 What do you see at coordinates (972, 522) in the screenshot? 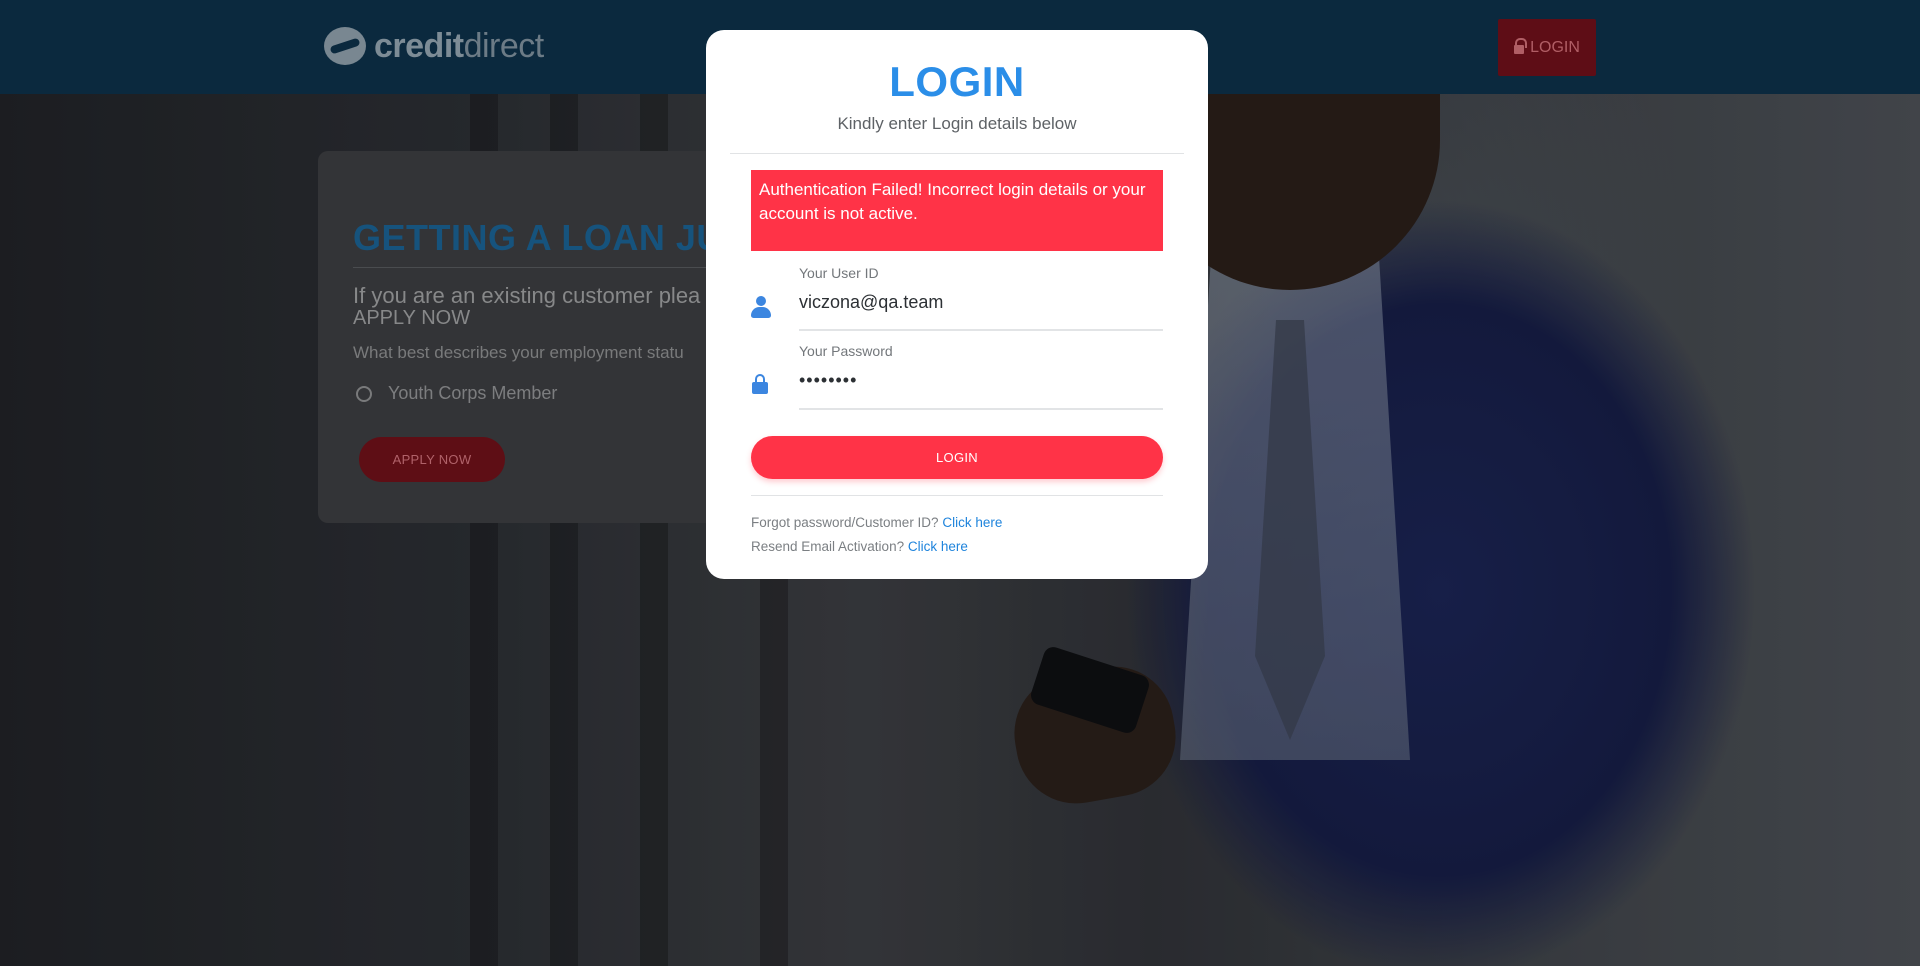
I see `forgot-password-link: Click here` at bounding box center [972, 522].